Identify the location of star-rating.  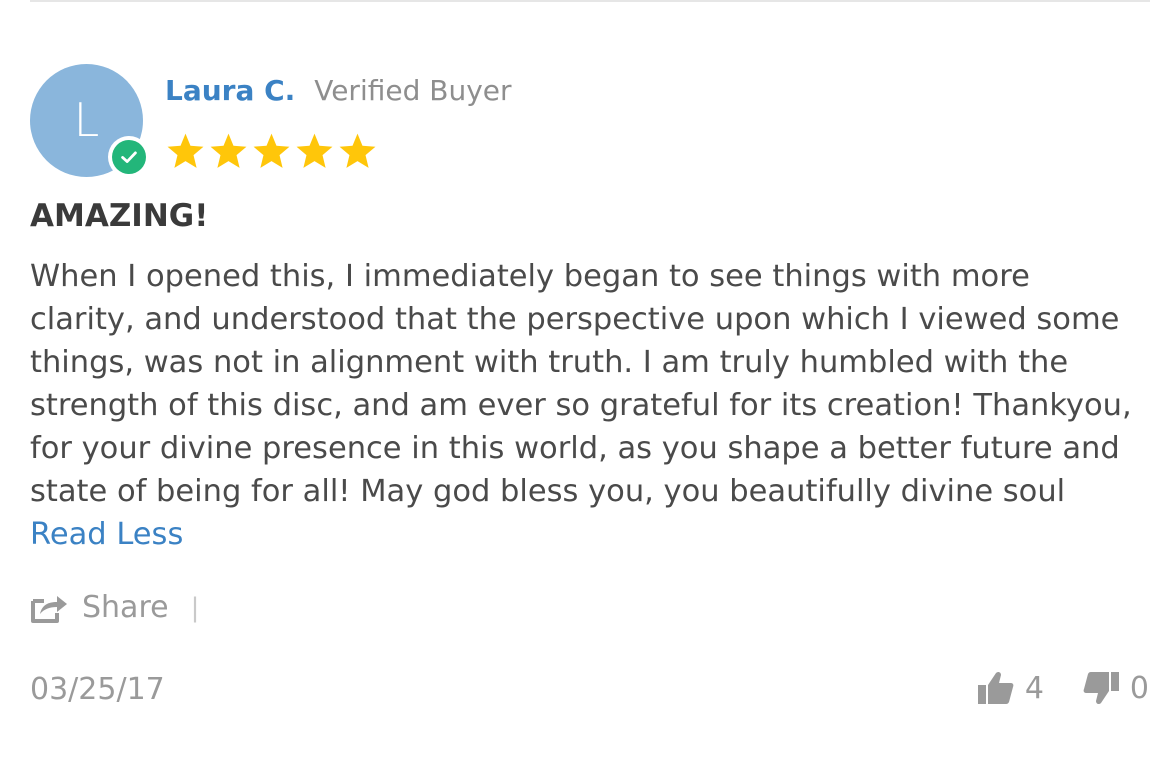
(271, 151).